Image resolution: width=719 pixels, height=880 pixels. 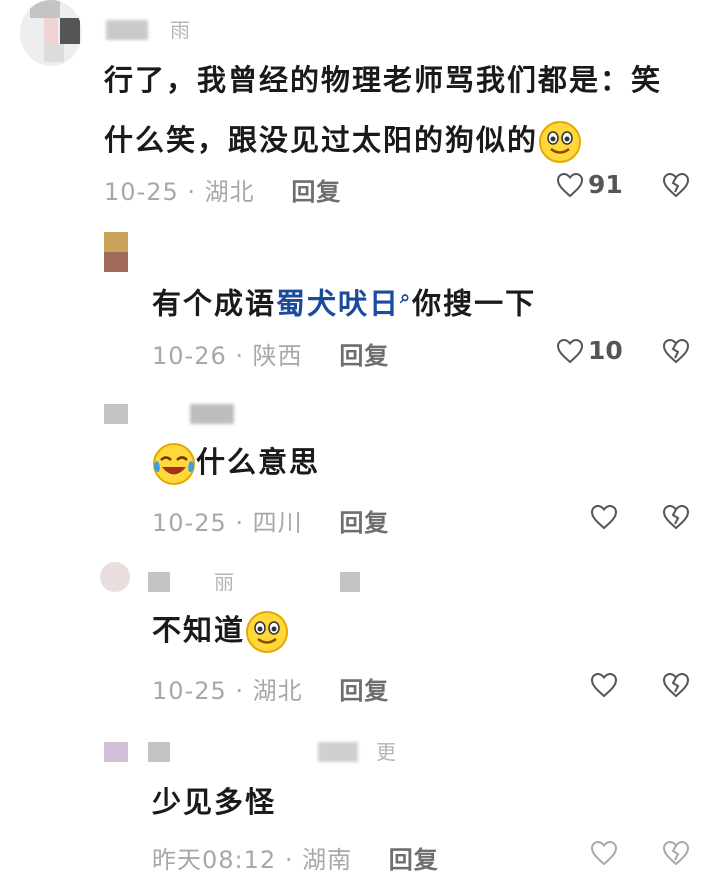 I want to click on username-fragment: 雨, so click(x=180, y=30).